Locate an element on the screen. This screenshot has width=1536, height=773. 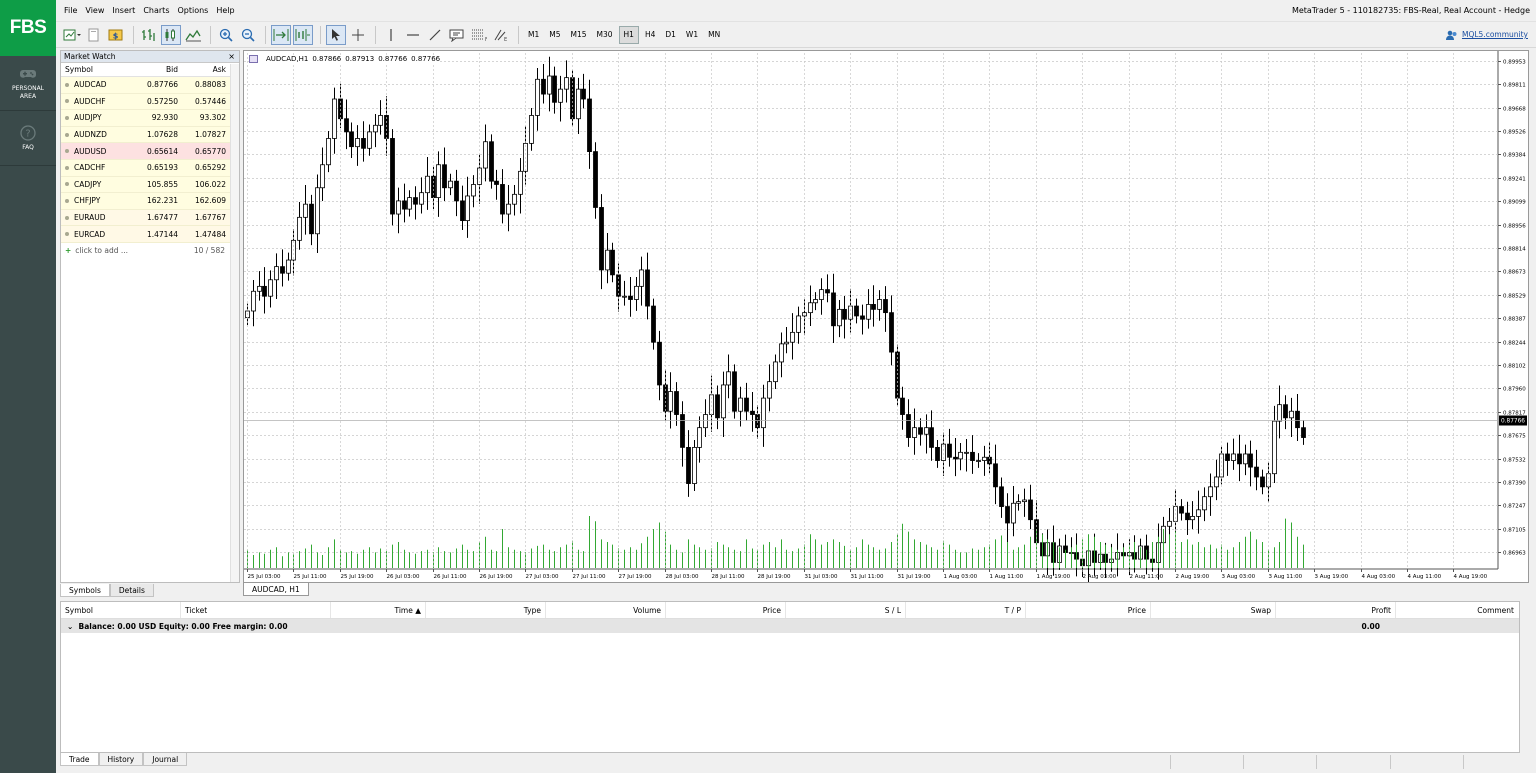
column-header-ask: Ask is located at coordinates (206, 69).